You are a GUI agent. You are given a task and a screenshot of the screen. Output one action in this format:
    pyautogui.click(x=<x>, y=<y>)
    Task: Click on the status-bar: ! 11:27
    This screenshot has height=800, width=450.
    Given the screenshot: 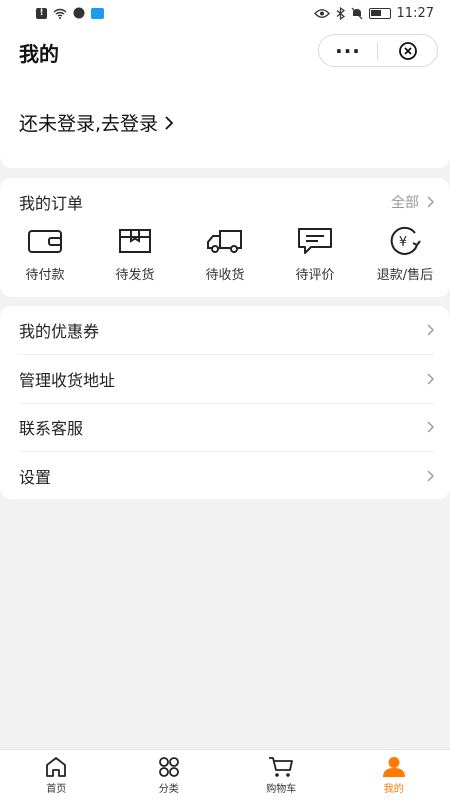 What is the action you would take?
    pyautogui.click(x=225, y=13)
    